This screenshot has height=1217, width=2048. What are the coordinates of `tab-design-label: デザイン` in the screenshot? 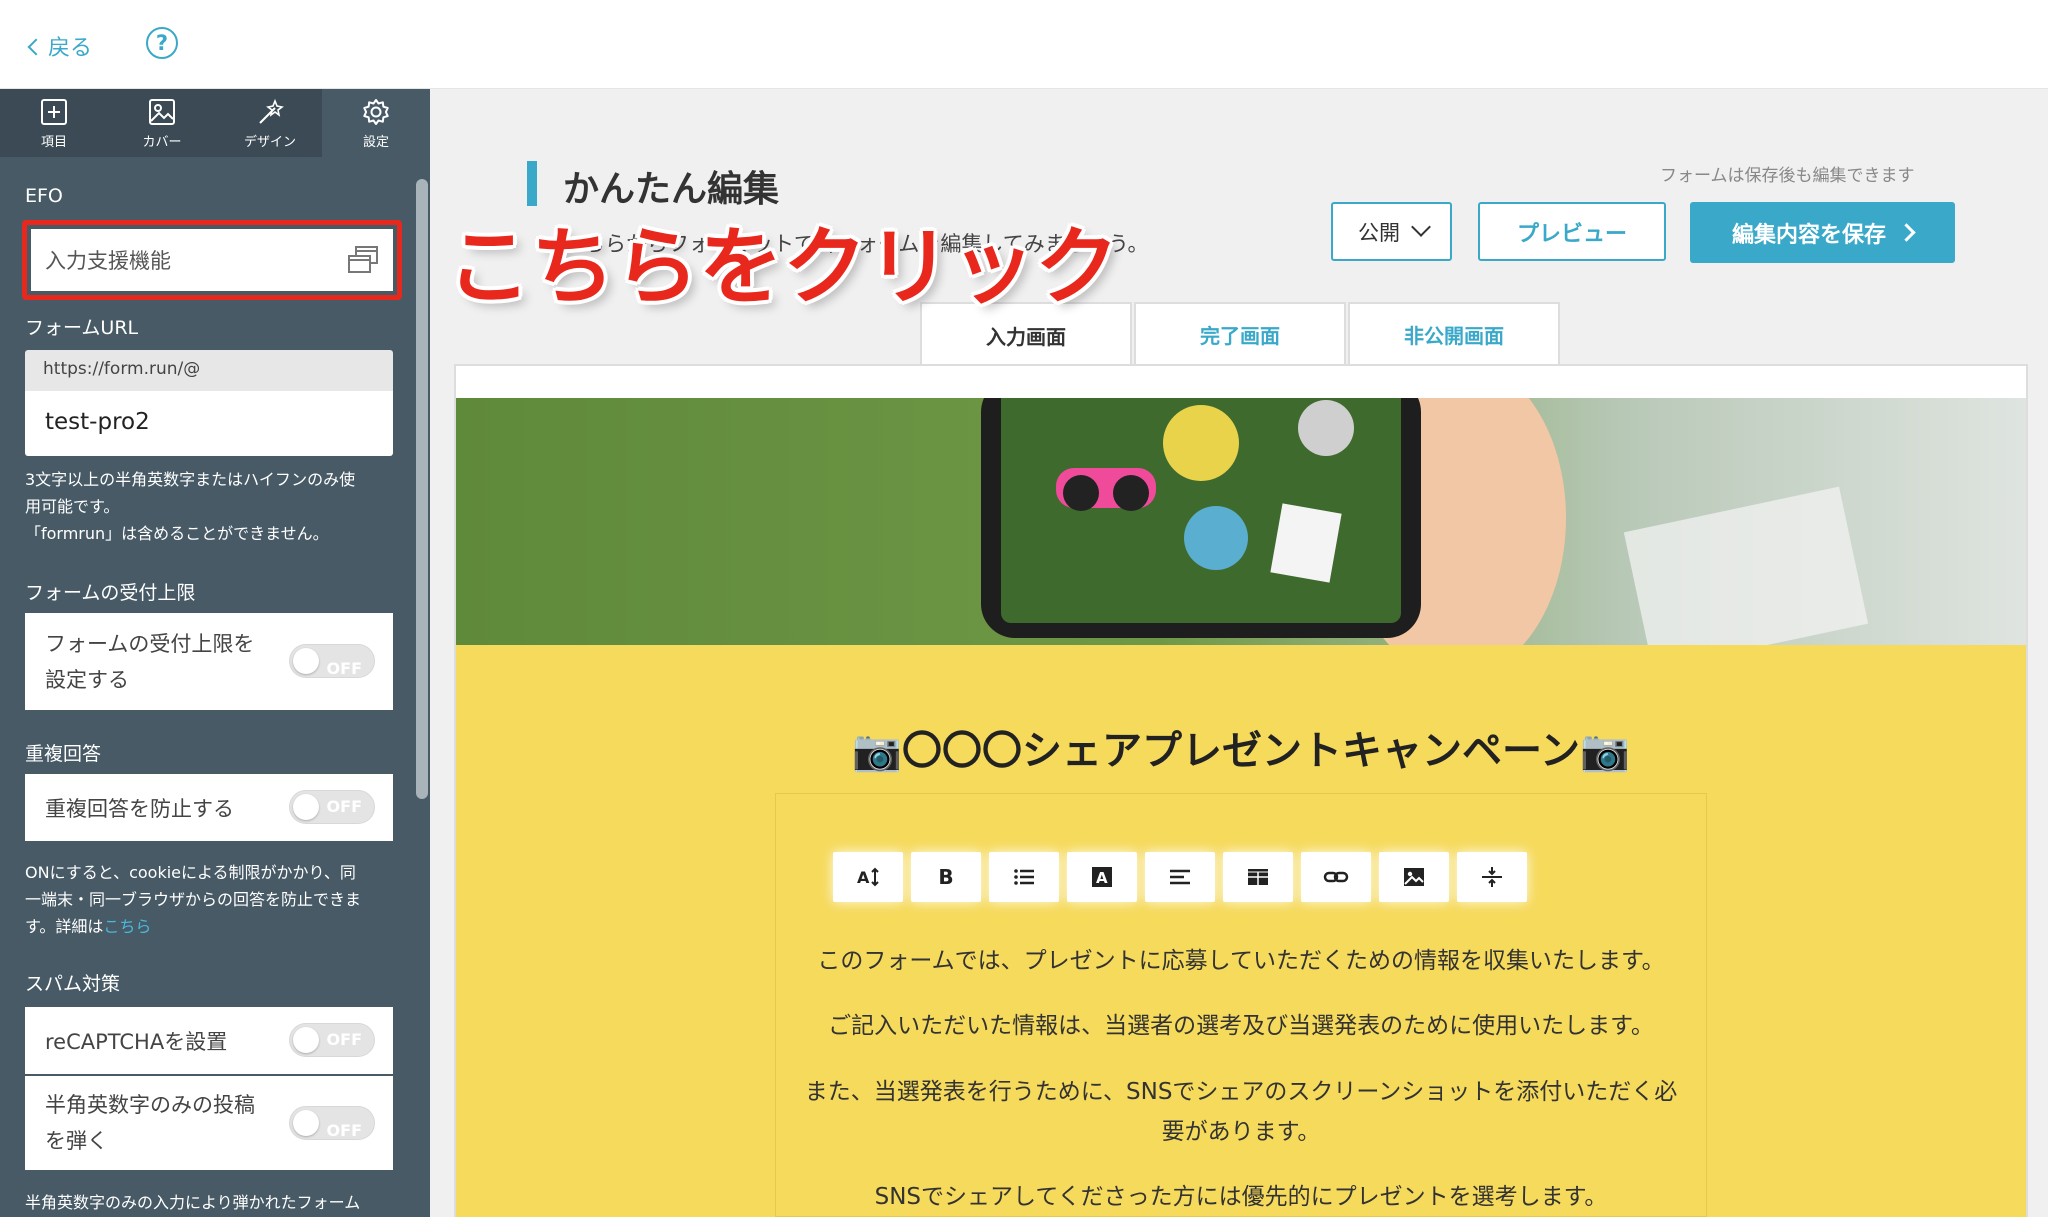 It's located at (269, 142).